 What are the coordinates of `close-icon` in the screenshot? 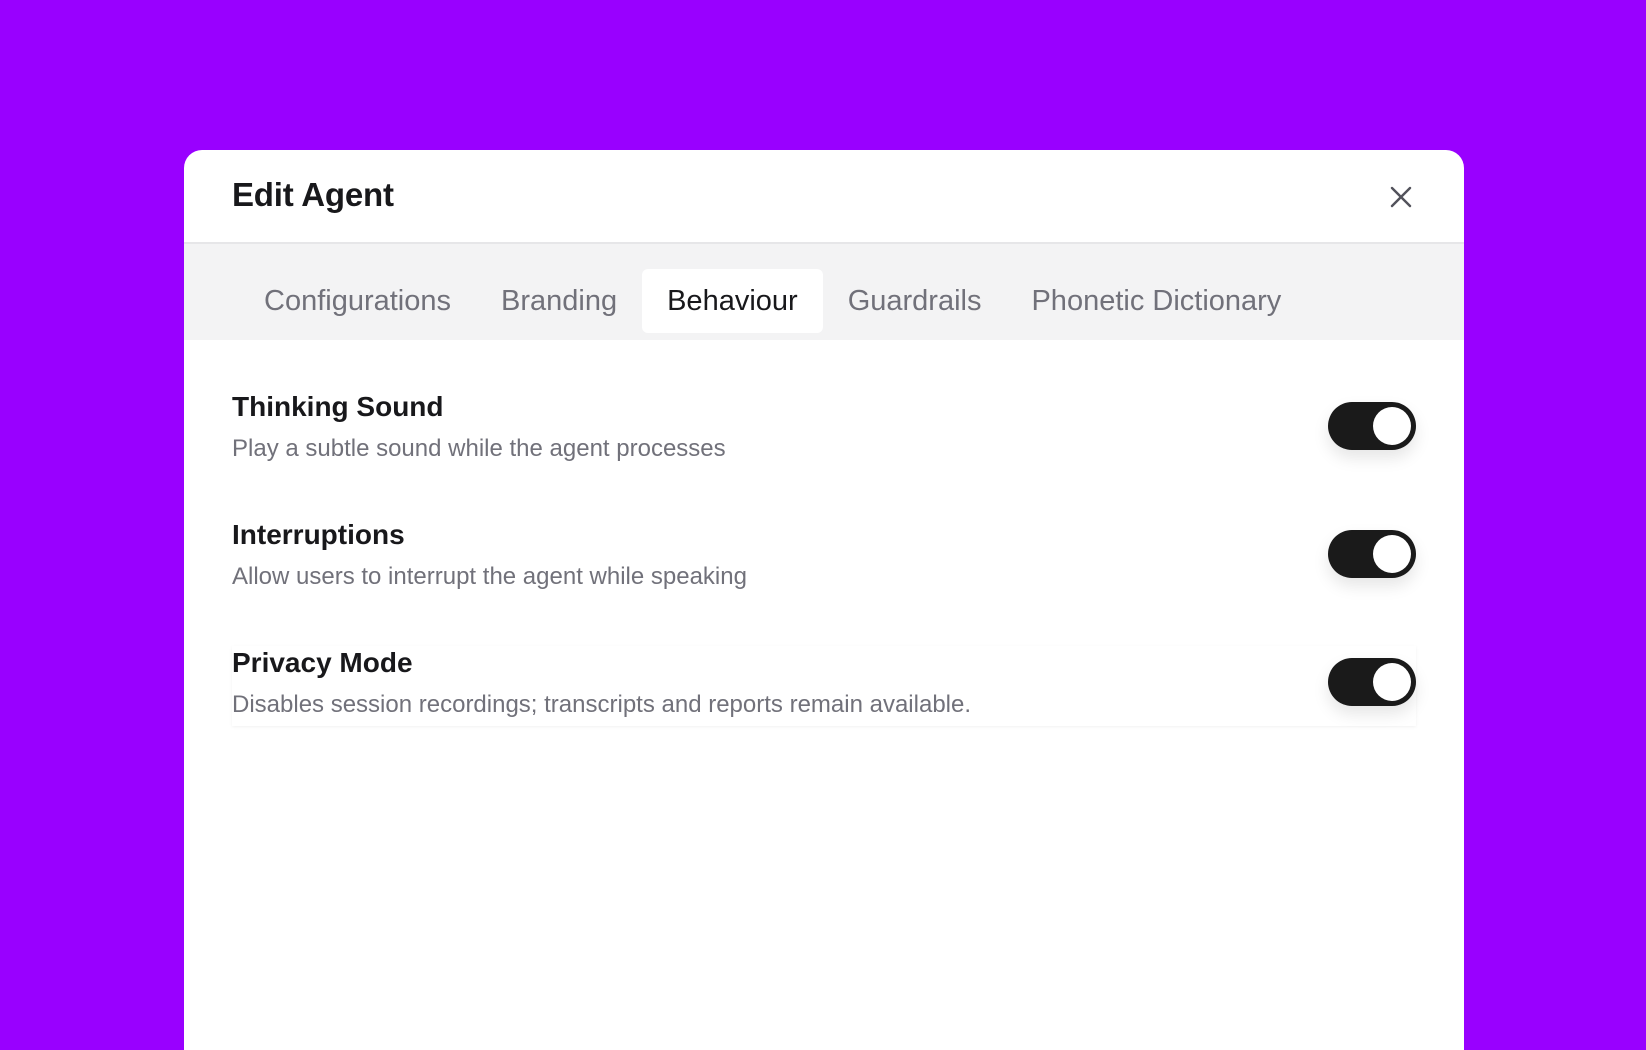 It's located at (1401, 197).